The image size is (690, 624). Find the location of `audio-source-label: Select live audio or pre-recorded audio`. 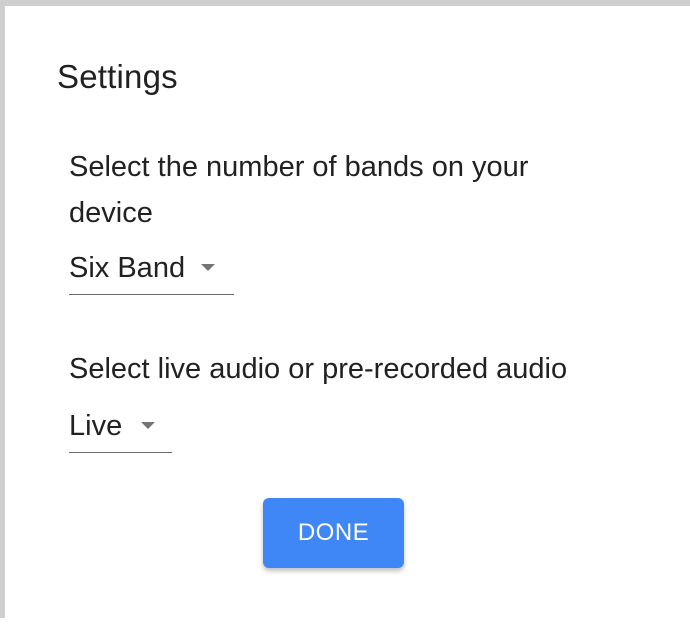

audio-source-label: Select live audio or pre-recorded audio is located at coordinates (318, 369).